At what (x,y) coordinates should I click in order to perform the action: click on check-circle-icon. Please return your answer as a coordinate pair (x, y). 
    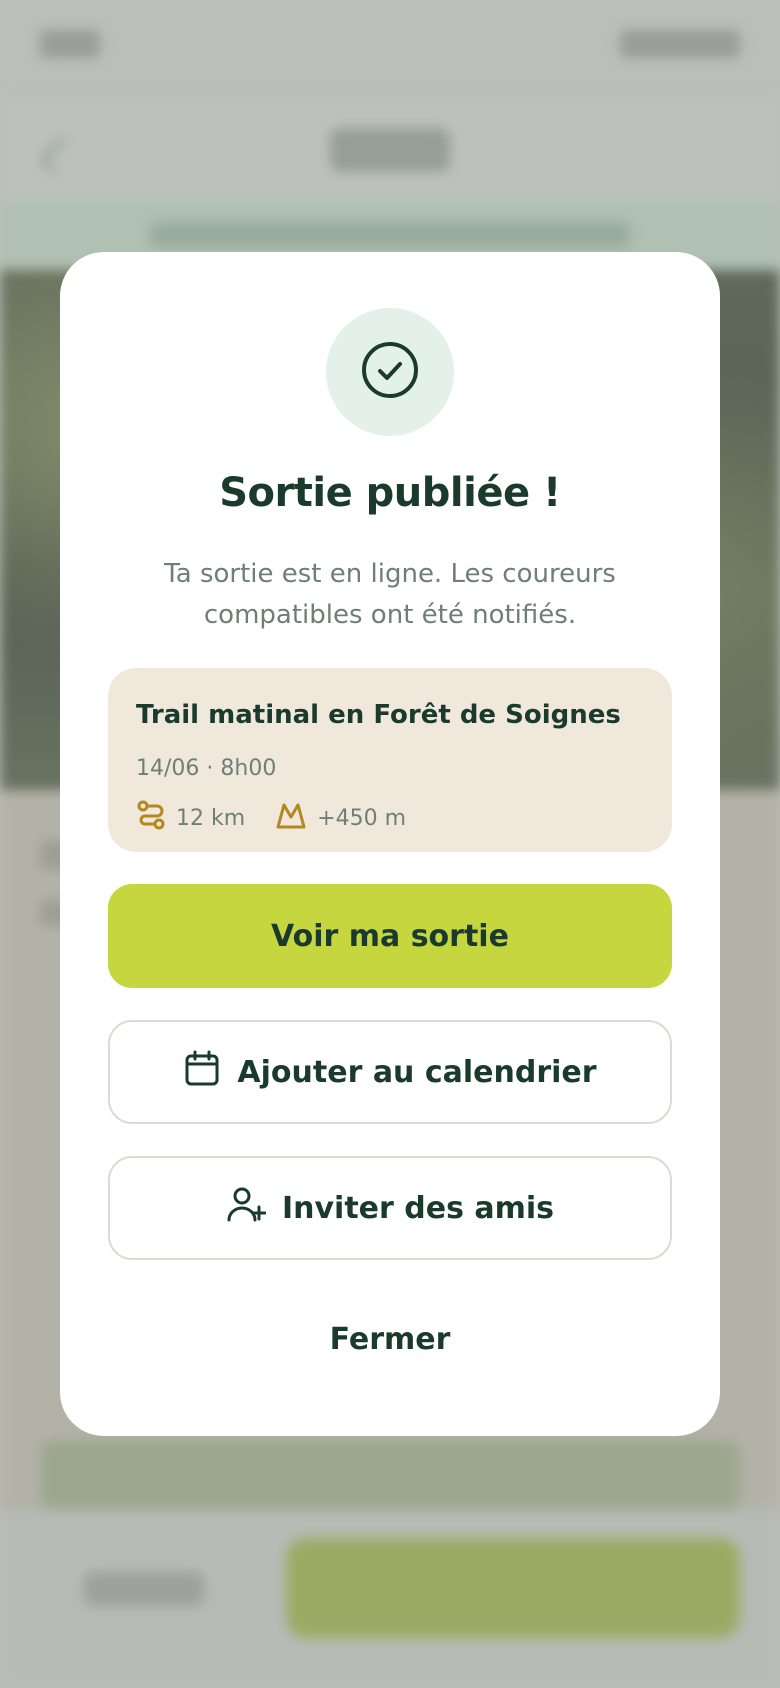
    Looking at the image, I should click on (390, 372).